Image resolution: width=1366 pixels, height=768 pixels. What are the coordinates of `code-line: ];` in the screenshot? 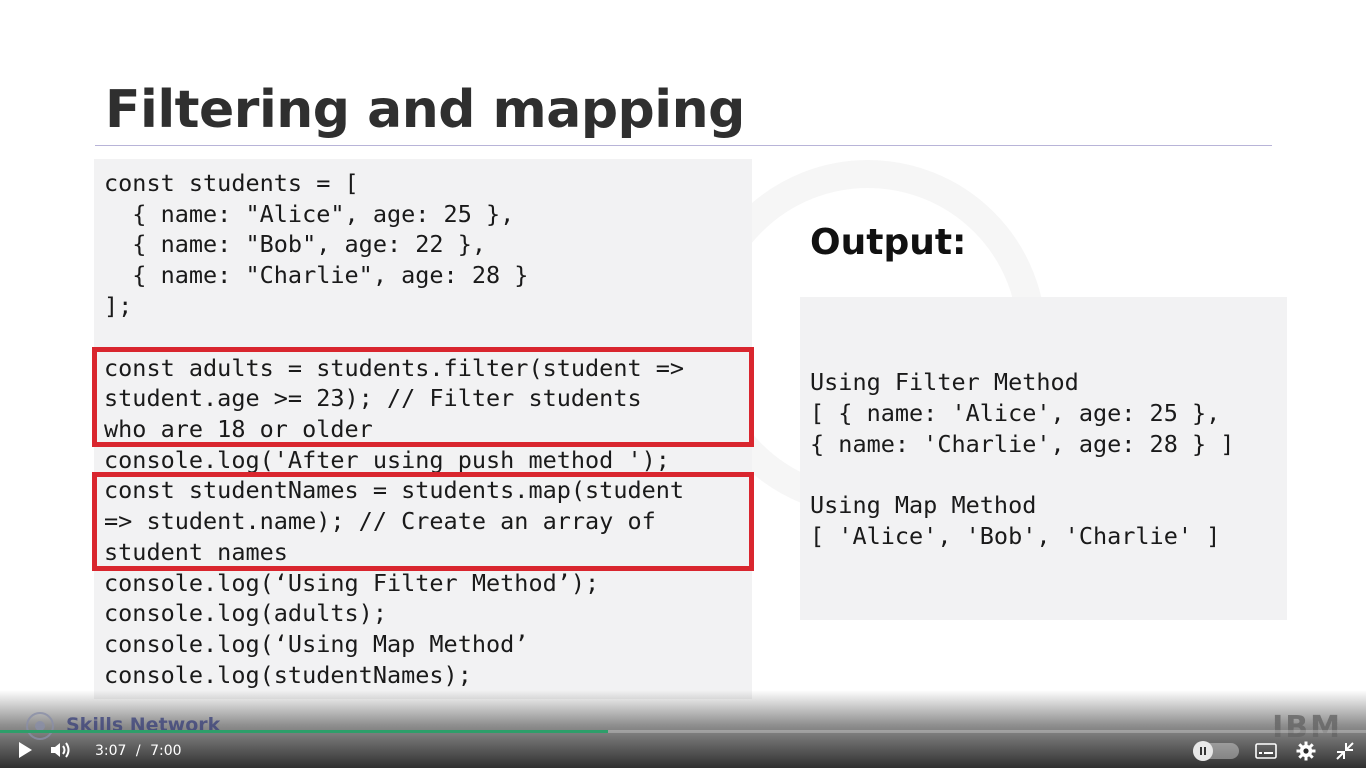 It's located at (118, 306).